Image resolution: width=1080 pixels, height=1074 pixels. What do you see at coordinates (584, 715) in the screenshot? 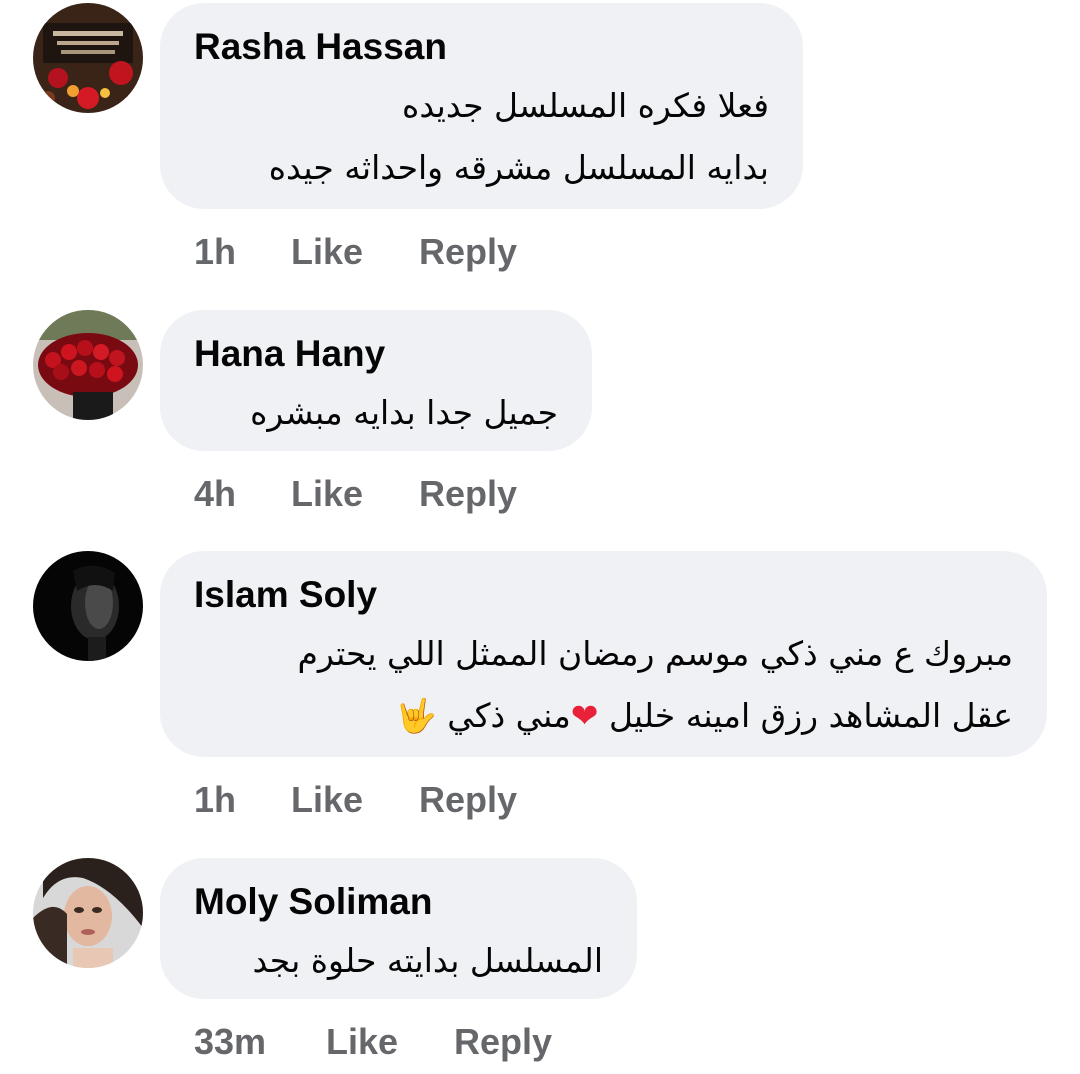
I see `red-heart-icon: ❤` at bounding box center [584, 715].